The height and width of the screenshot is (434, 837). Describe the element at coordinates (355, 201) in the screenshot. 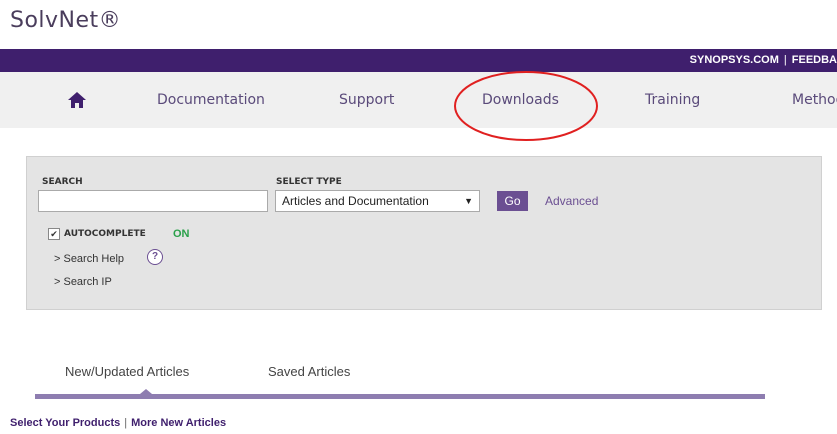

I see `select-type-value: Articles and Documentation` at that location.